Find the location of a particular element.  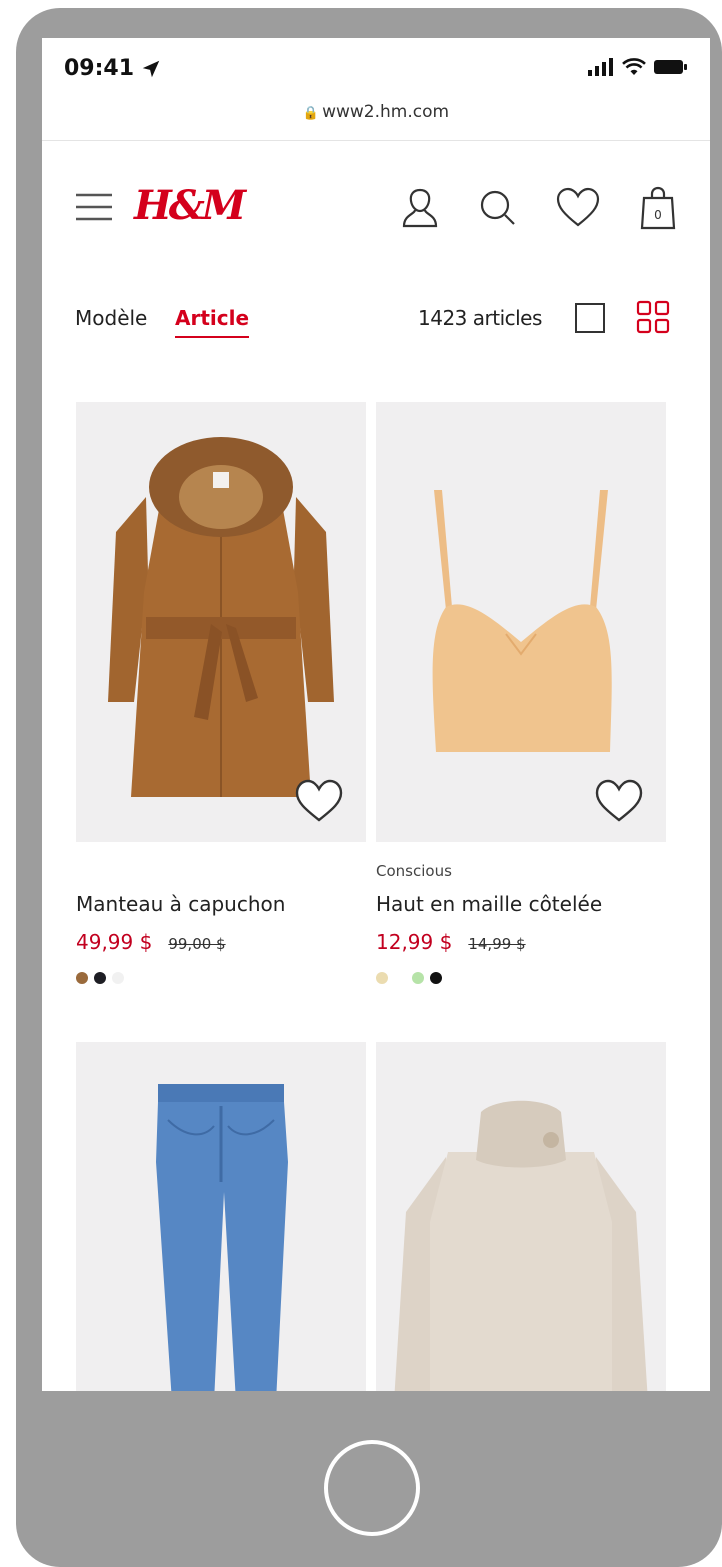

original-price: 99,00 $ is located at coordinates (197, 944).